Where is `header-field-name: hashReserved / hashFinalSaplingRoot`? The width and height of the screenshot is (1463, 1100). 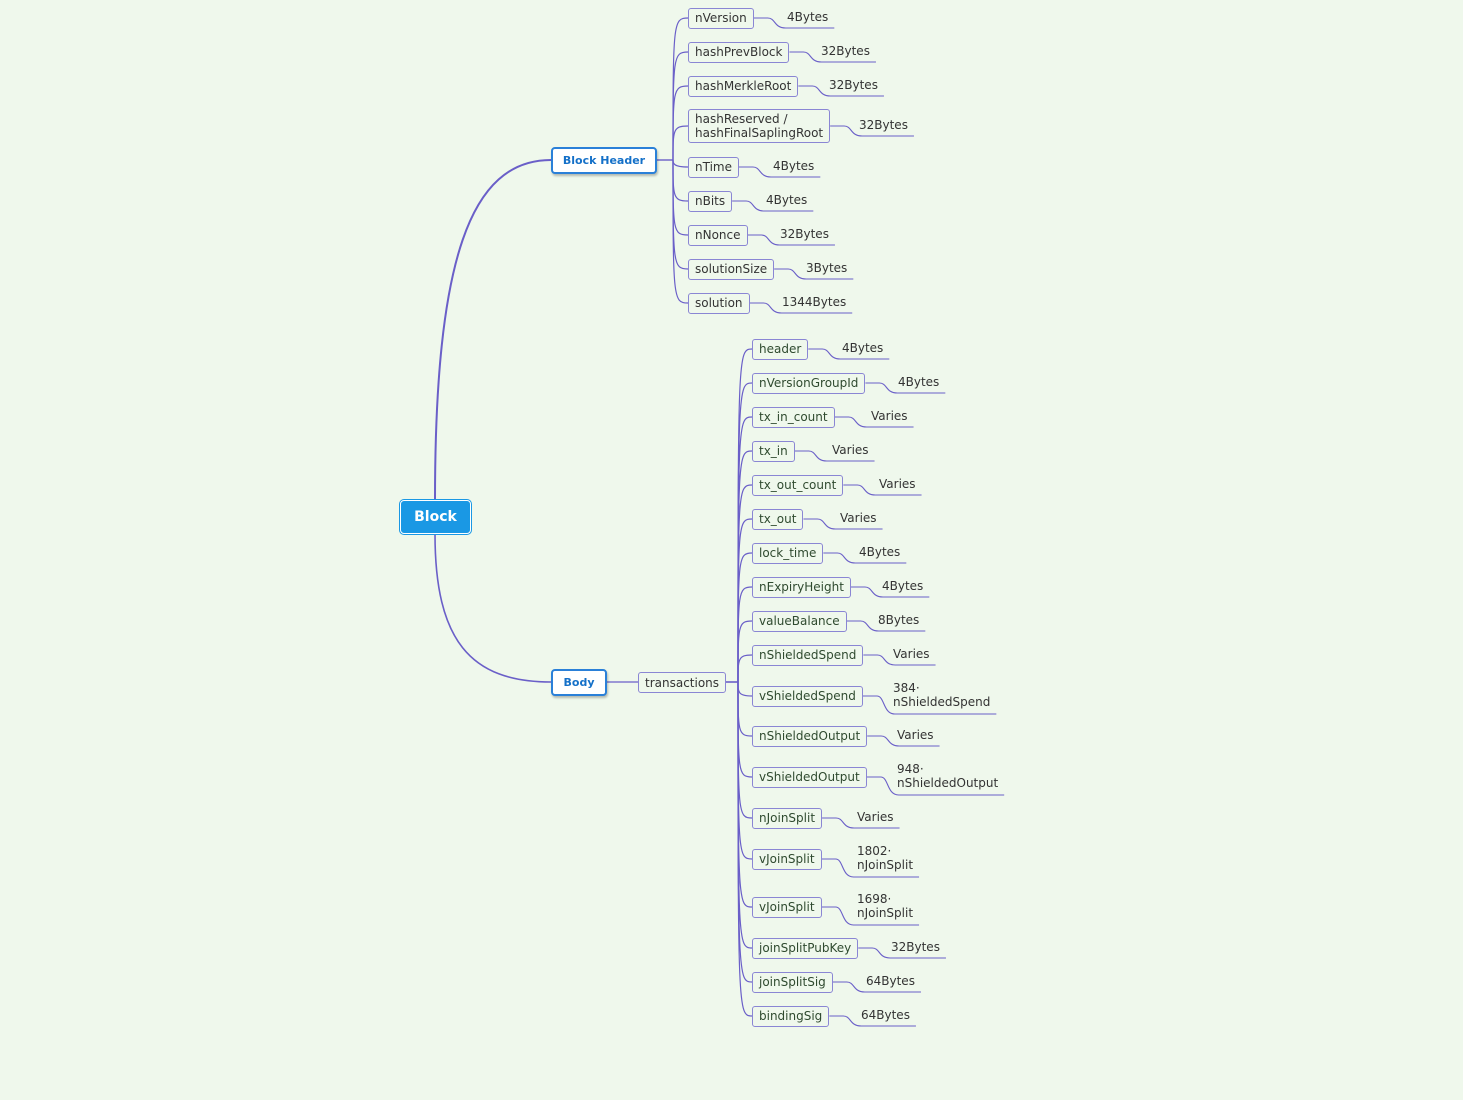
header-field-name: hashReserved / hashFinalSaplingRoot is located at coordinates (759, 126).